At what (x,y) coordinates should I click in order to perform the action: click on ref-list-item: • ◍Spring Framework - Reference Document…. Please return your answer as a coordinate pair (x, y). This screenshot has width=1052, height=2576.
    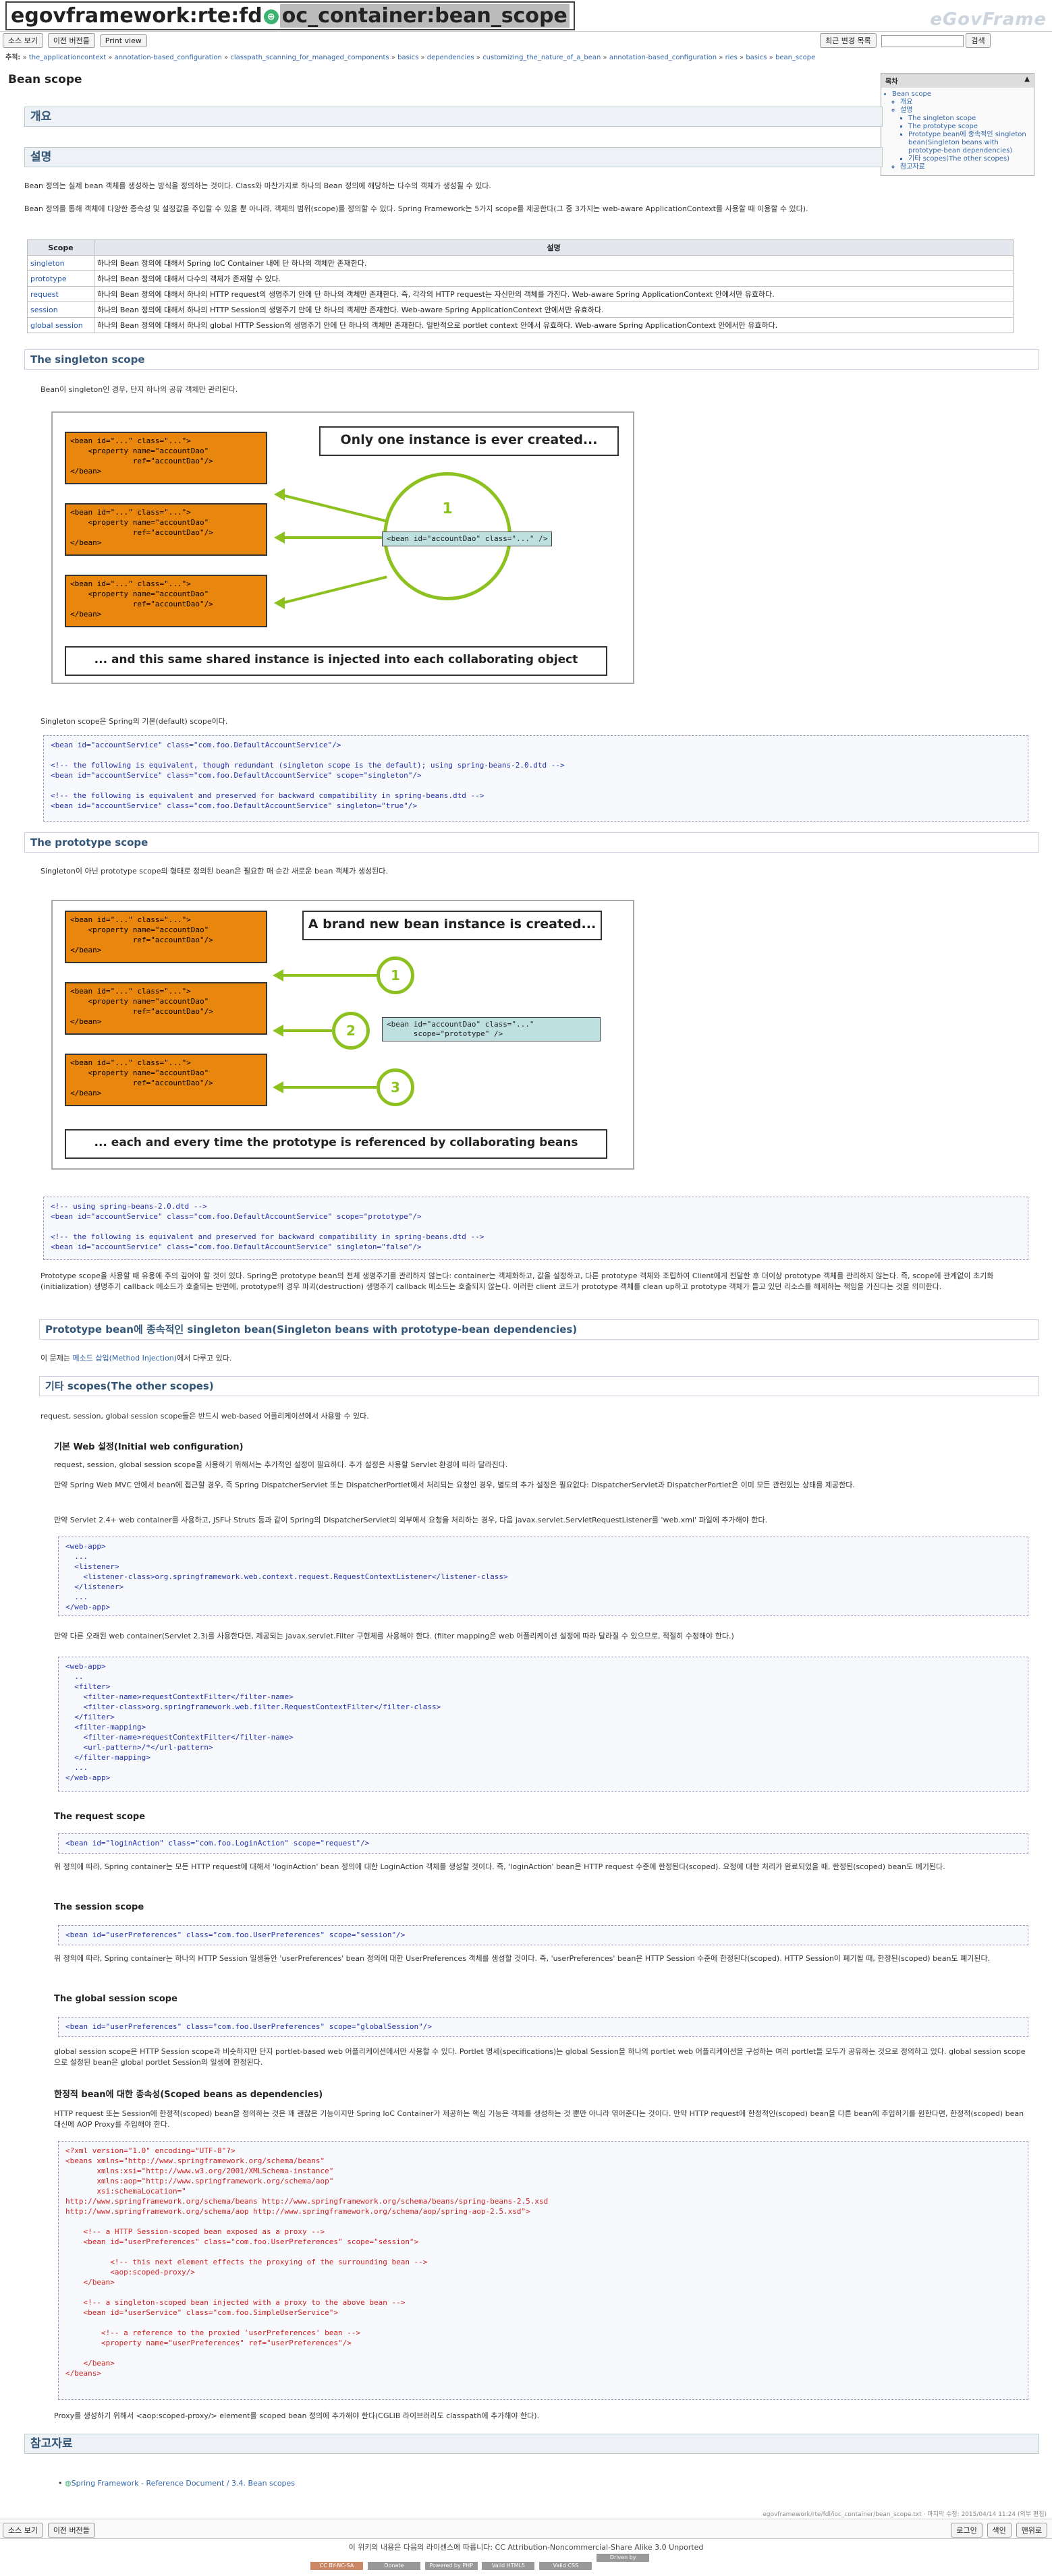
    Looking at the image, I should click on (177, 2483).